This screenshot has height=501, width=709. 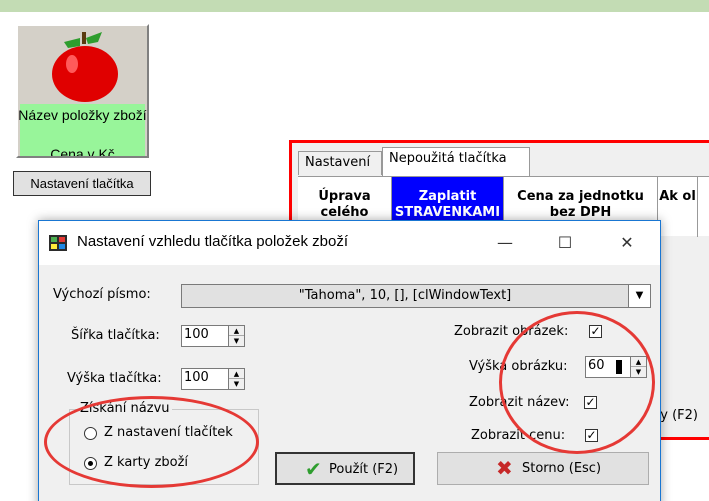 I want to click on close-icon: ✕, so click(x=627, y=243).